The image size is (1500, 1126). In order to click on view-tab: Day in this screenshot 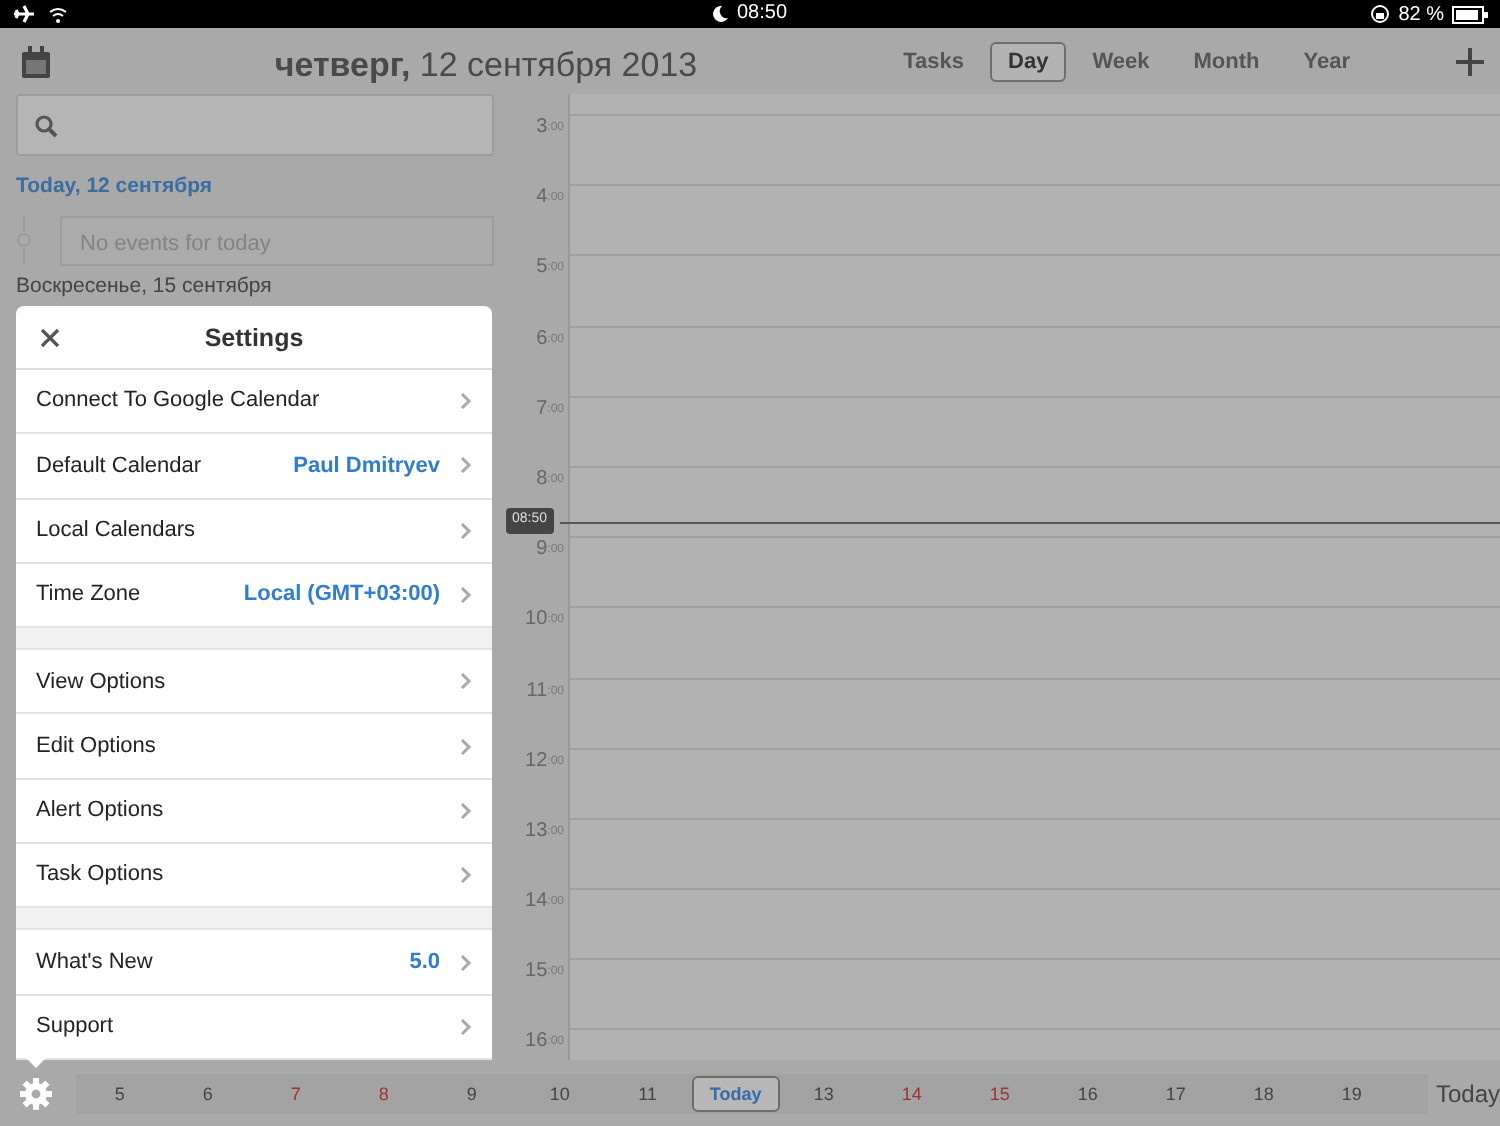, I will do `click(1028, 61)`.